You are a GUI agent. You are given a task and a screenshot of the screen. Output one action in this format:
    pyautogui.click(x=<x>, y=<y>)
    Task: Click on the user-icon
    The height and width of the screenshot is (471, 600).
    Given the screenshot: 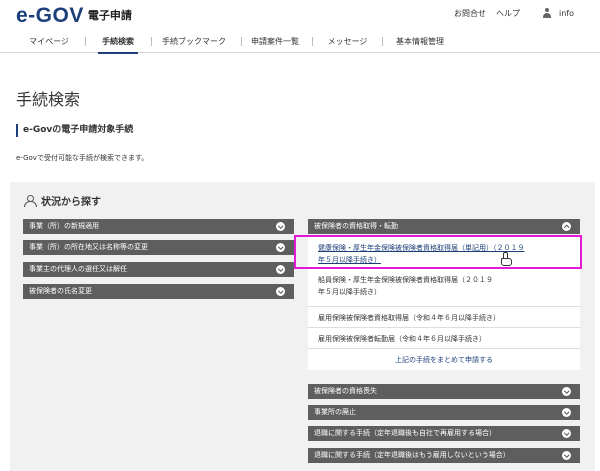 What is the action you would take?
    pyautogui.click(x=547, y=13)
    